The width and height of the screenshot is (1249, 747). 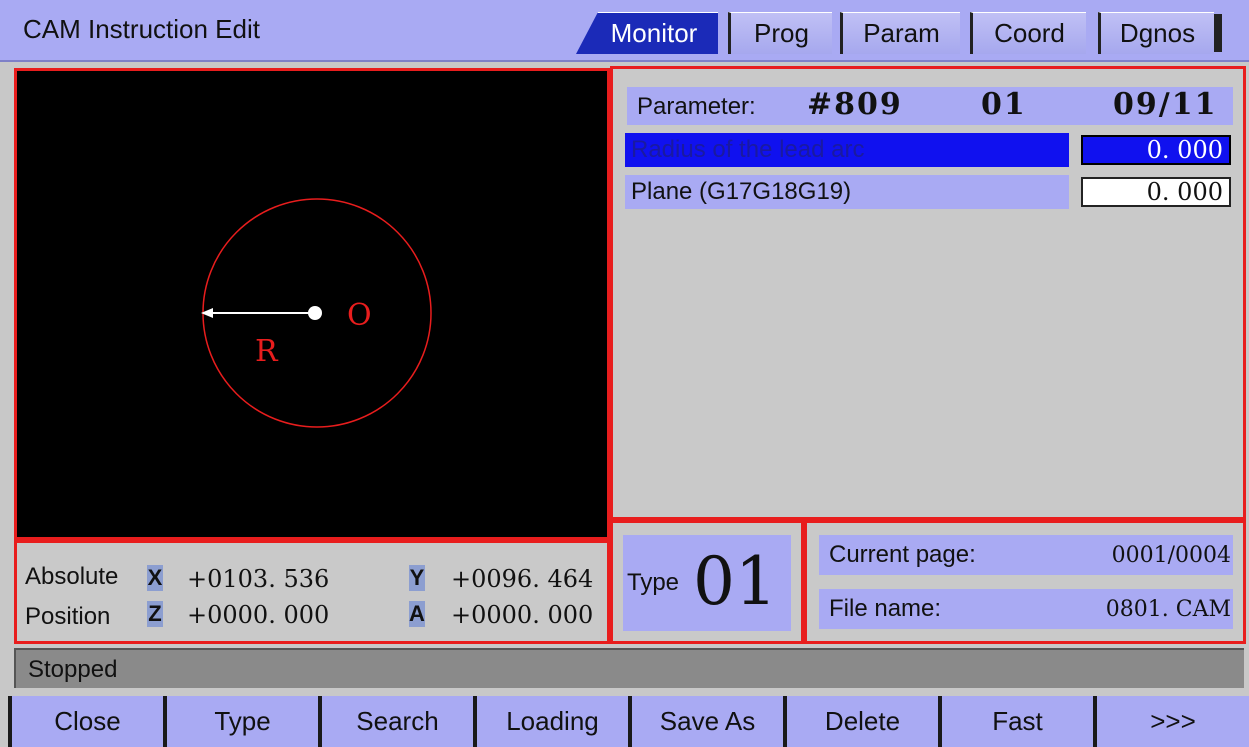 I want to click on status-text: Stopped, so click(x=73, y=669).